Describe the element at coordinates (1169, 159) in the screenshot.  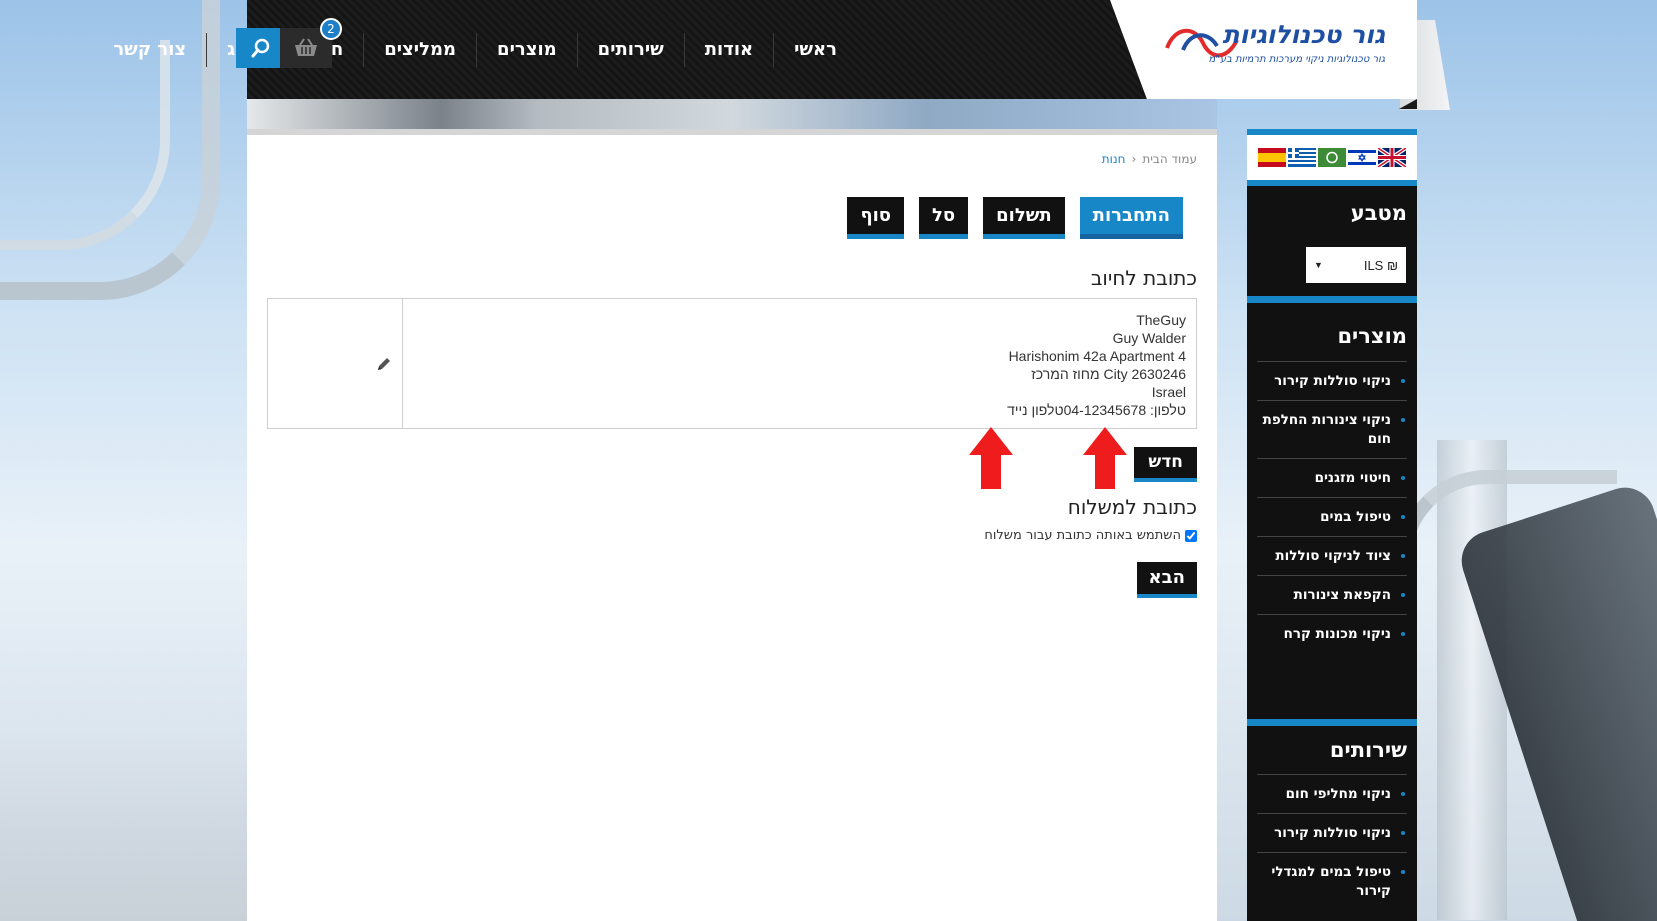
I see `breadcrumb-home: עמוד הבית` at that location.